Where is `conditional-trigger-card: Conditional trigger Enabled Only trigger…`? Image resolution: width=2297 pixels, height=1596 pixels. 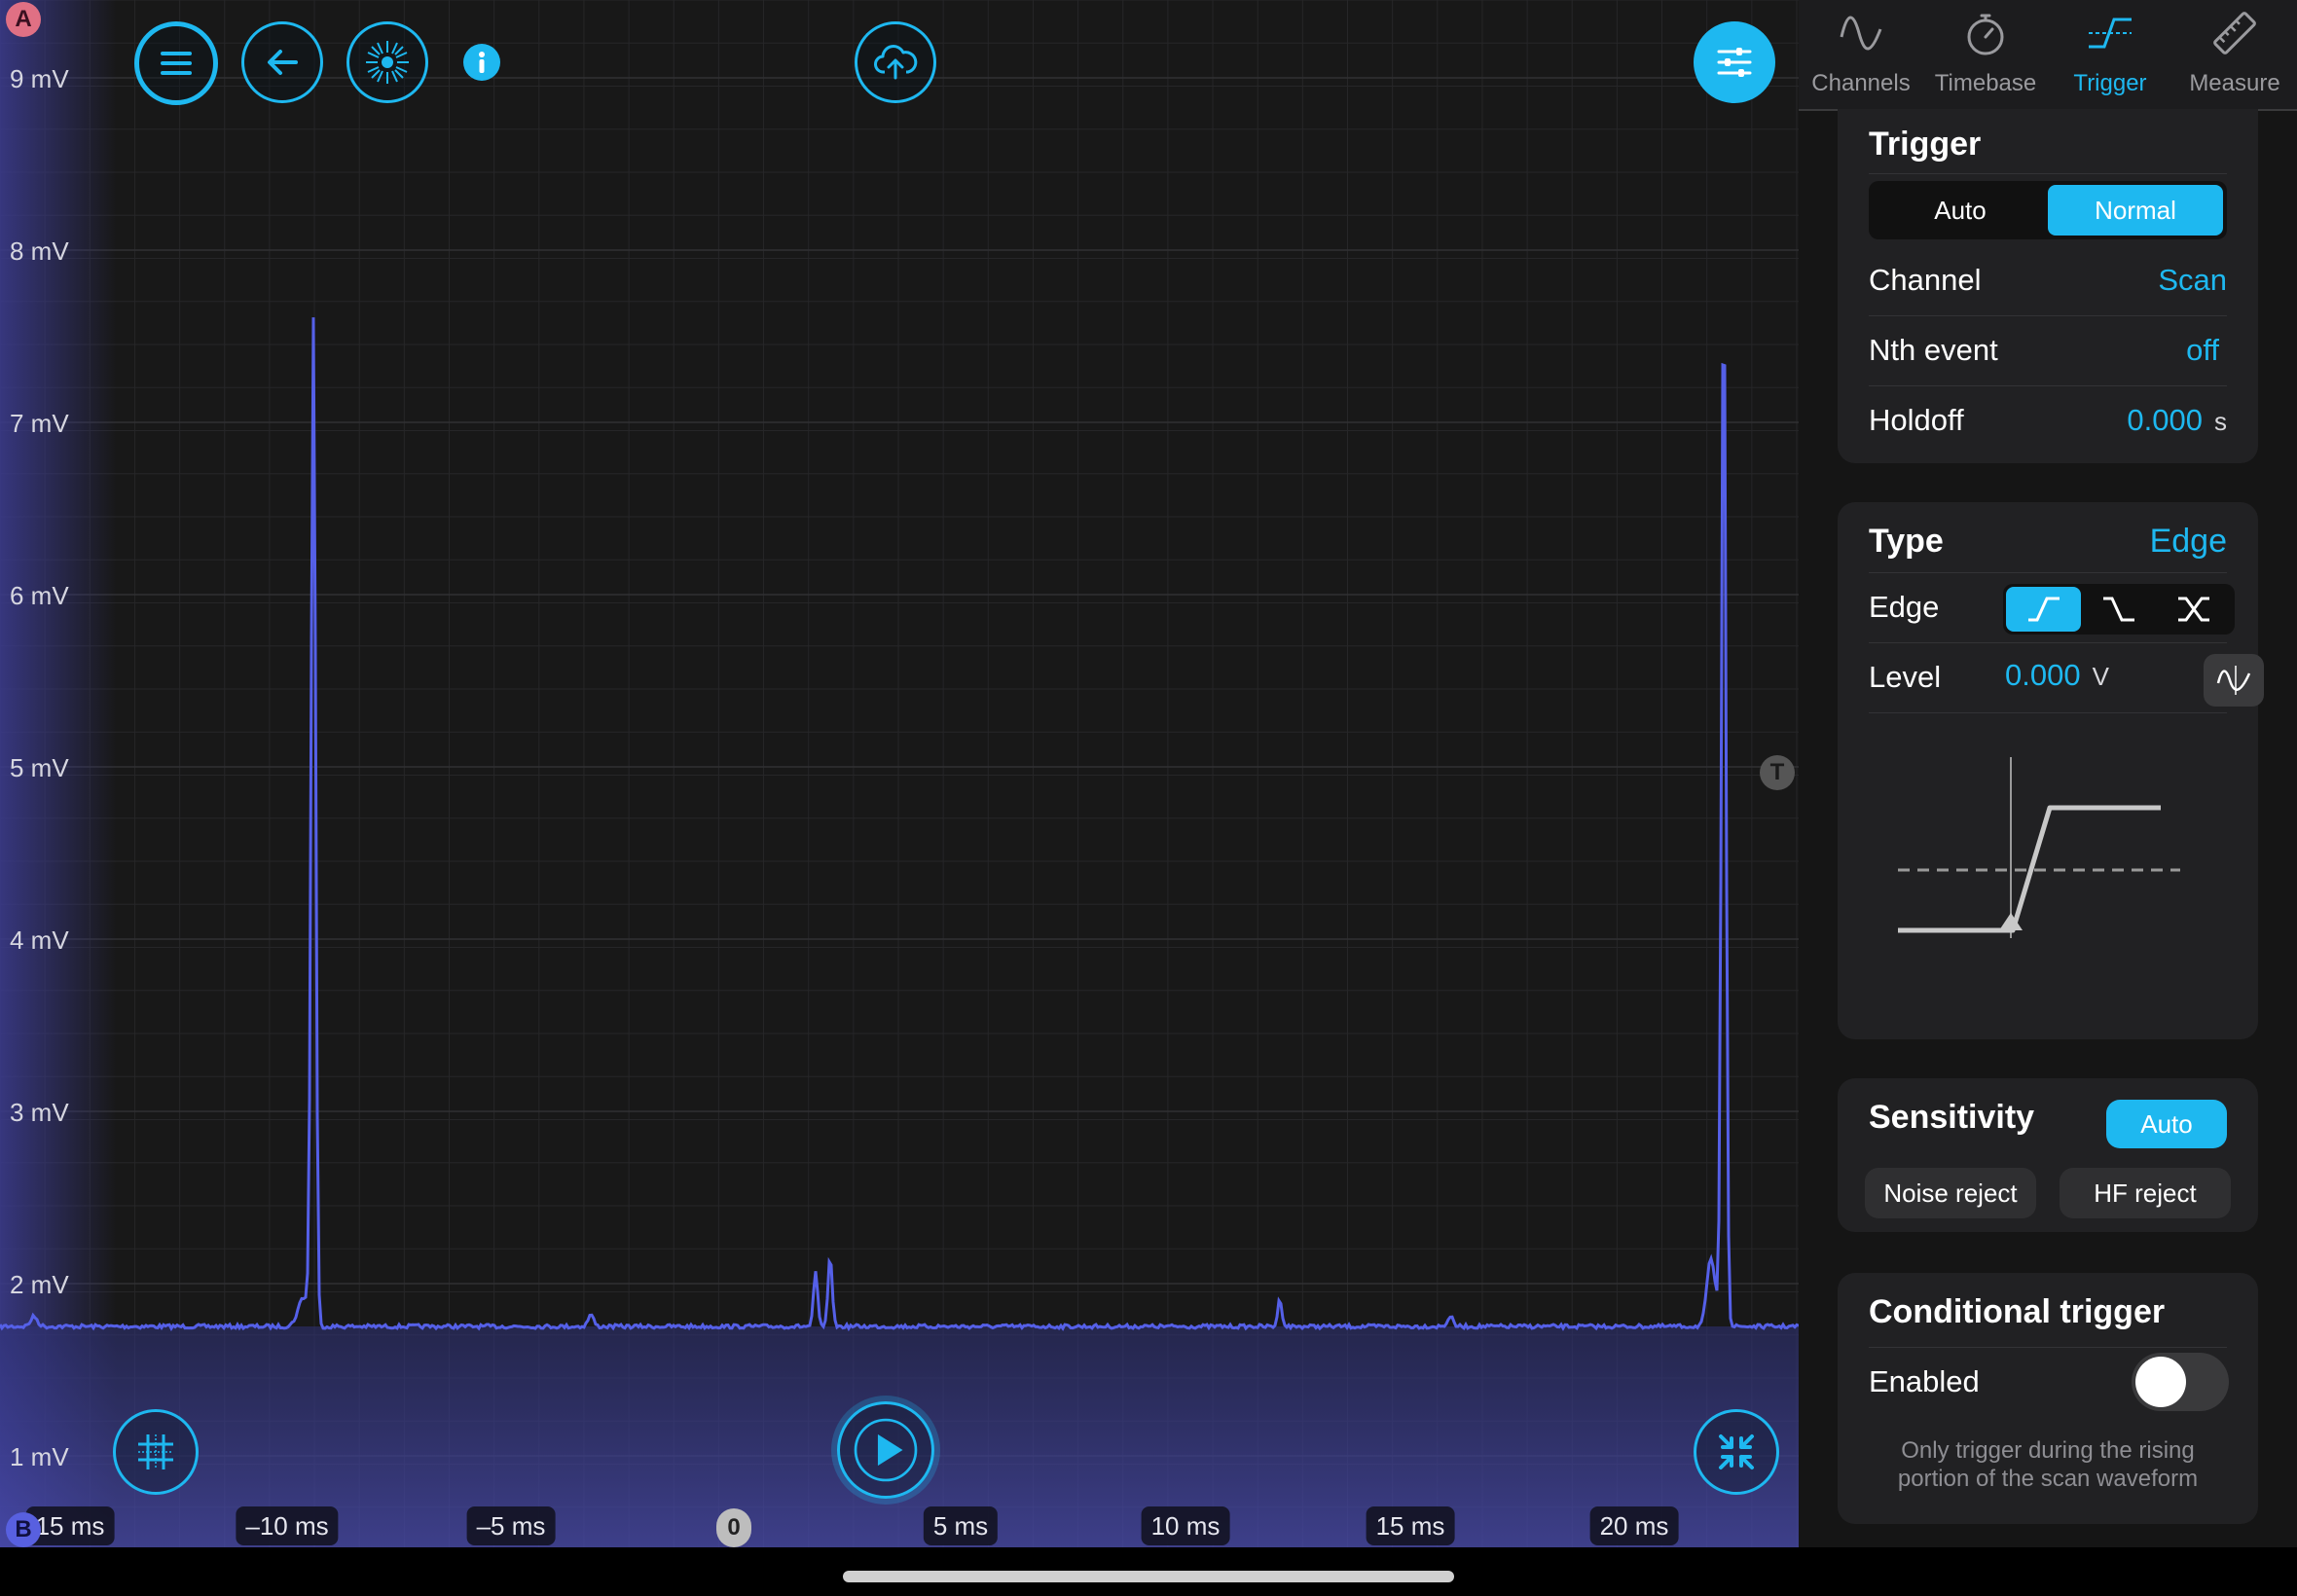 conditional-trigger-card: Conditional trigger Enabled Only trigger… is located at coordinates (2048, 1398).